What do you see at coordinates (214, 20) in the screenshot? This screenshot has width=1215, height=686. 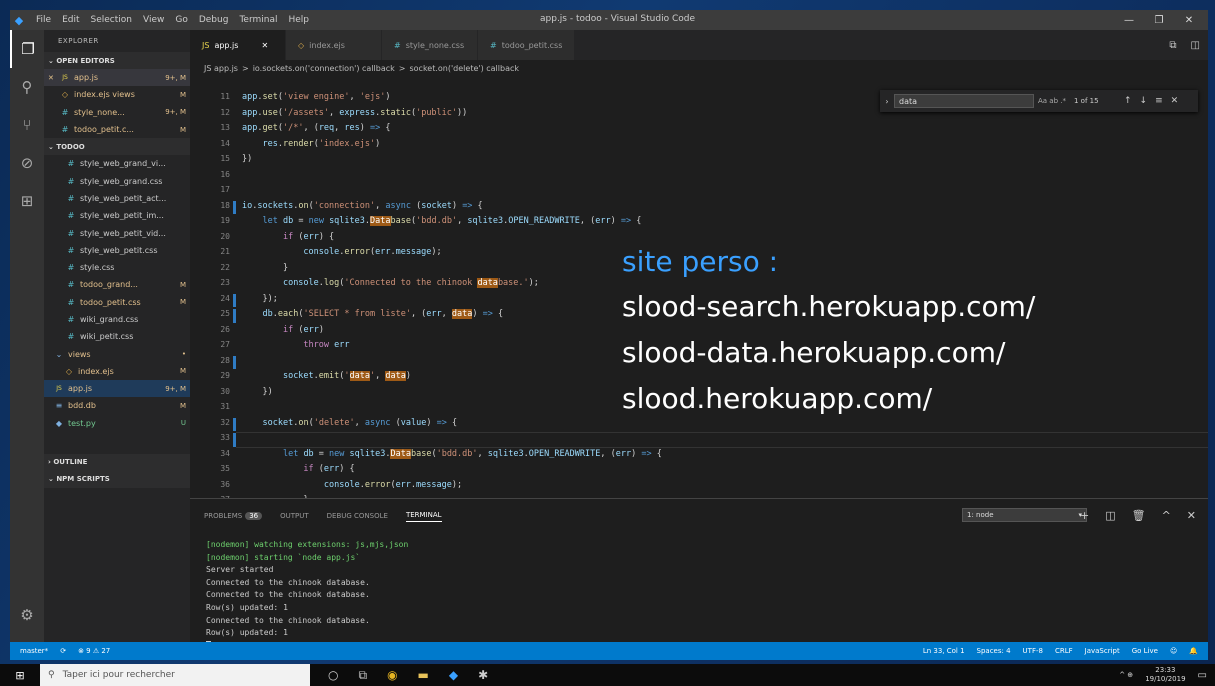 I see `menu-item-debug: Debug` at bounding box center [214, 20].